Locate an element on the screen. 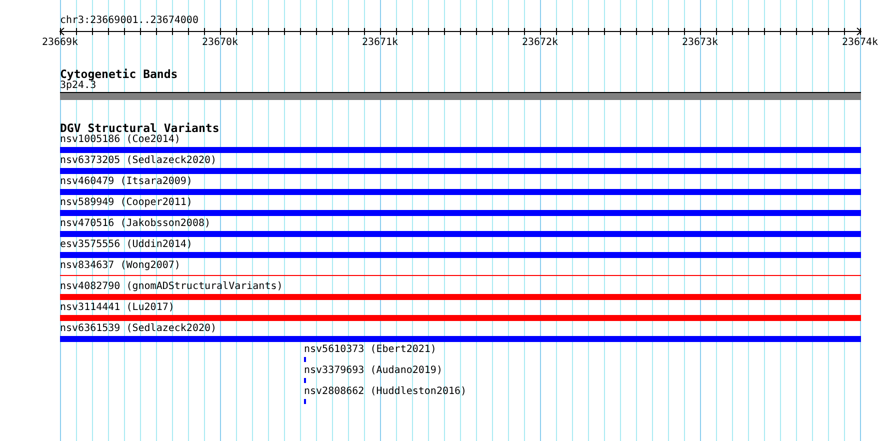 This screenshot has height=441, width=890. feature-label: nsv2808662 (Huddleston2016) is located at coordinates (385, 392).